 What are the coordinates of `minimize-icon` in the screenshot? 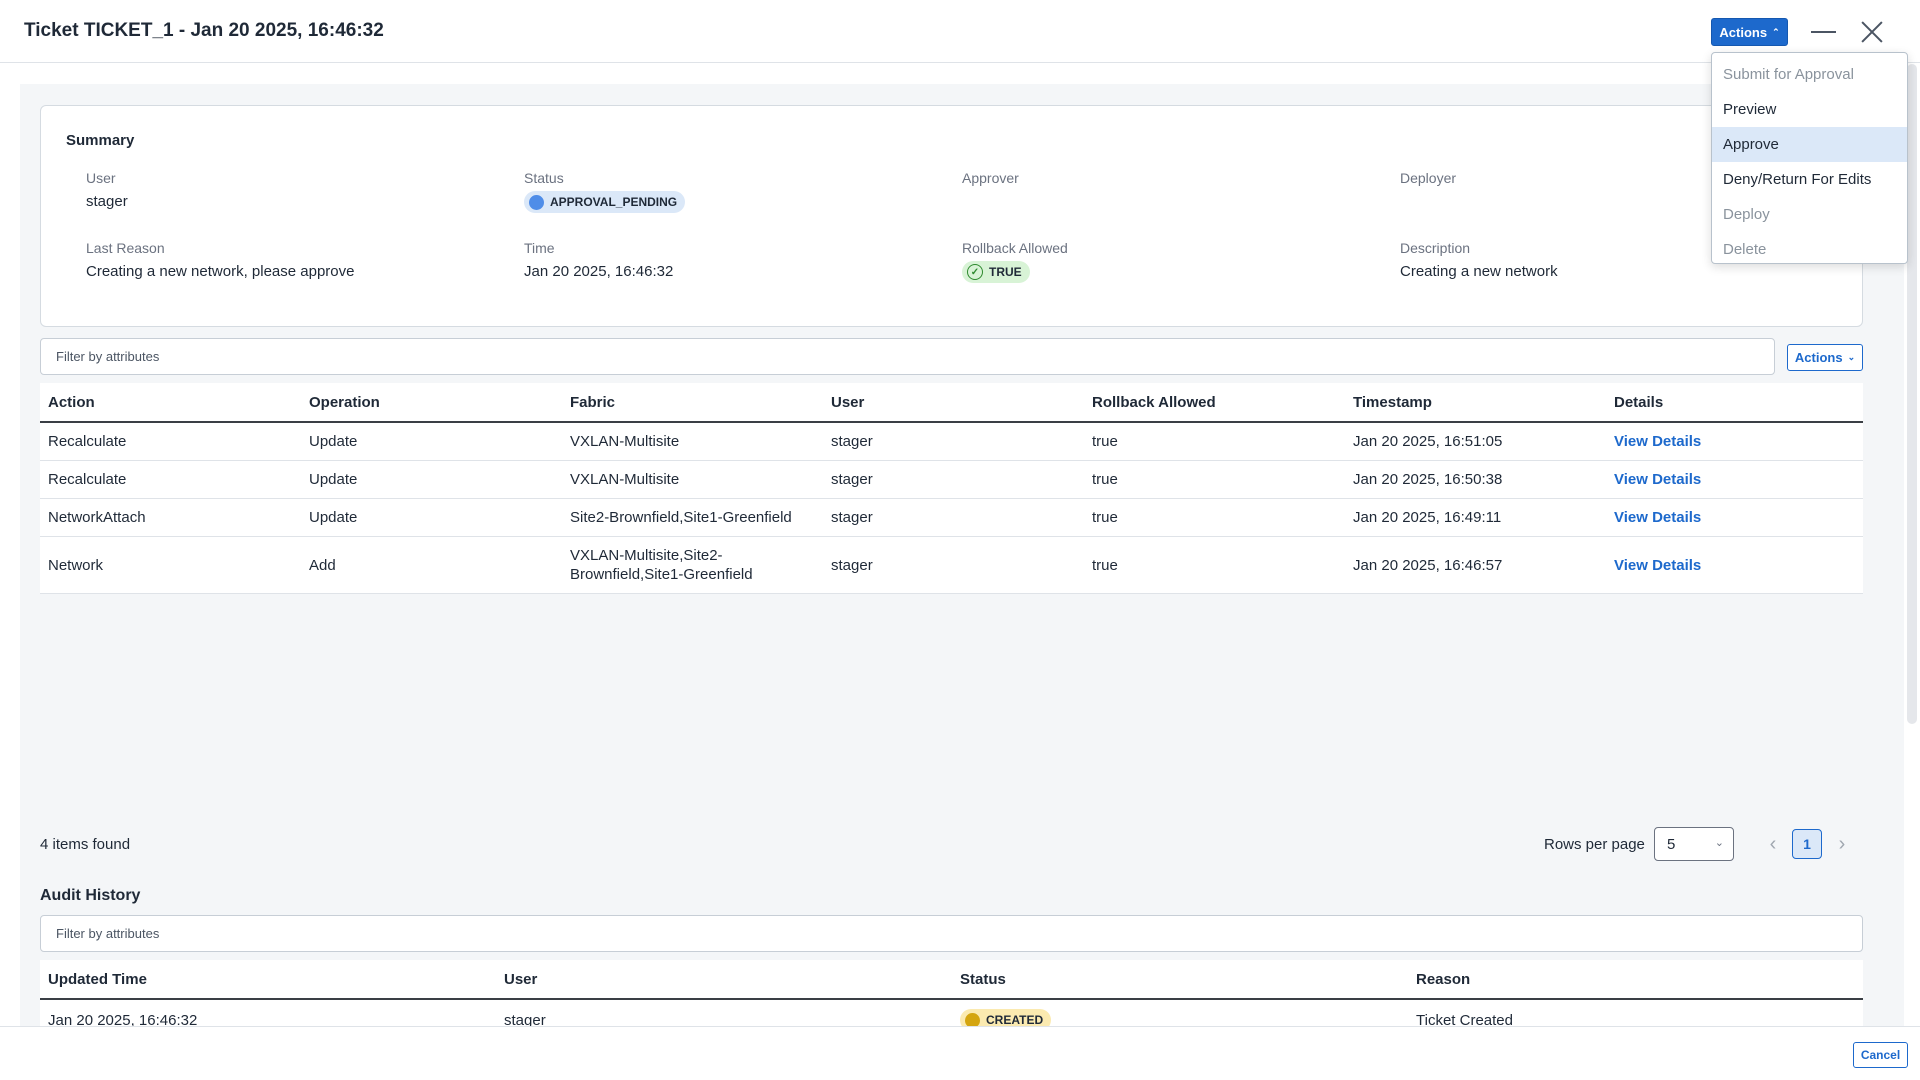 It's located at (1823, 32).